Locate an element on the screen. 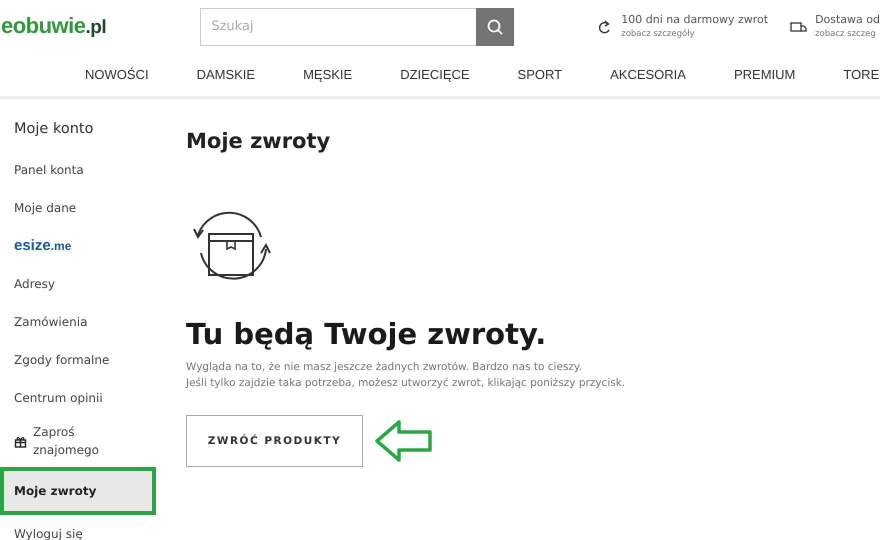 The width and height of the screenshot is (880, 540). details-link: zobacz szczegóły is located at coordinates (694, 34).